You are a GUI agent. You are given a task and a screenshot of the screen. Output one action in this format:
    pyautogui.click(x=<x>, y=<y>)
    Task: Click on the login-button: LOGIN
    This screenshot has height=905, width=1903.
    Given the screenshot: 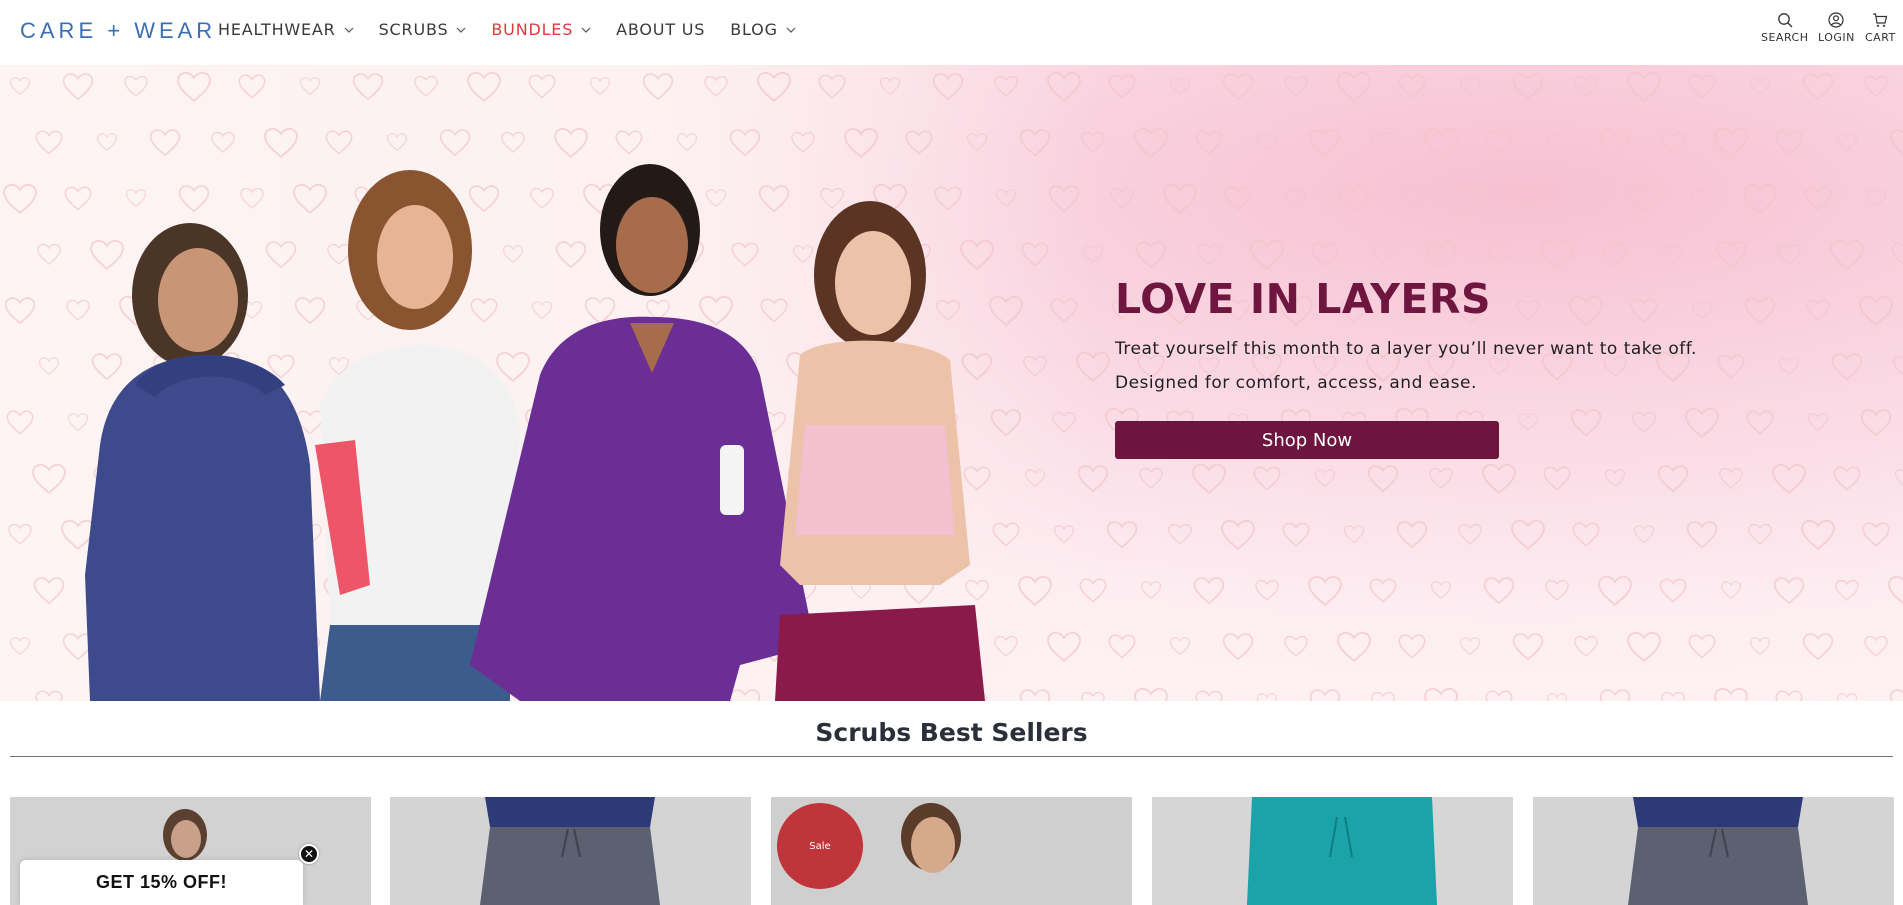 What is the action you would take?
    pyautogui.click(x=1836, y=28)
    